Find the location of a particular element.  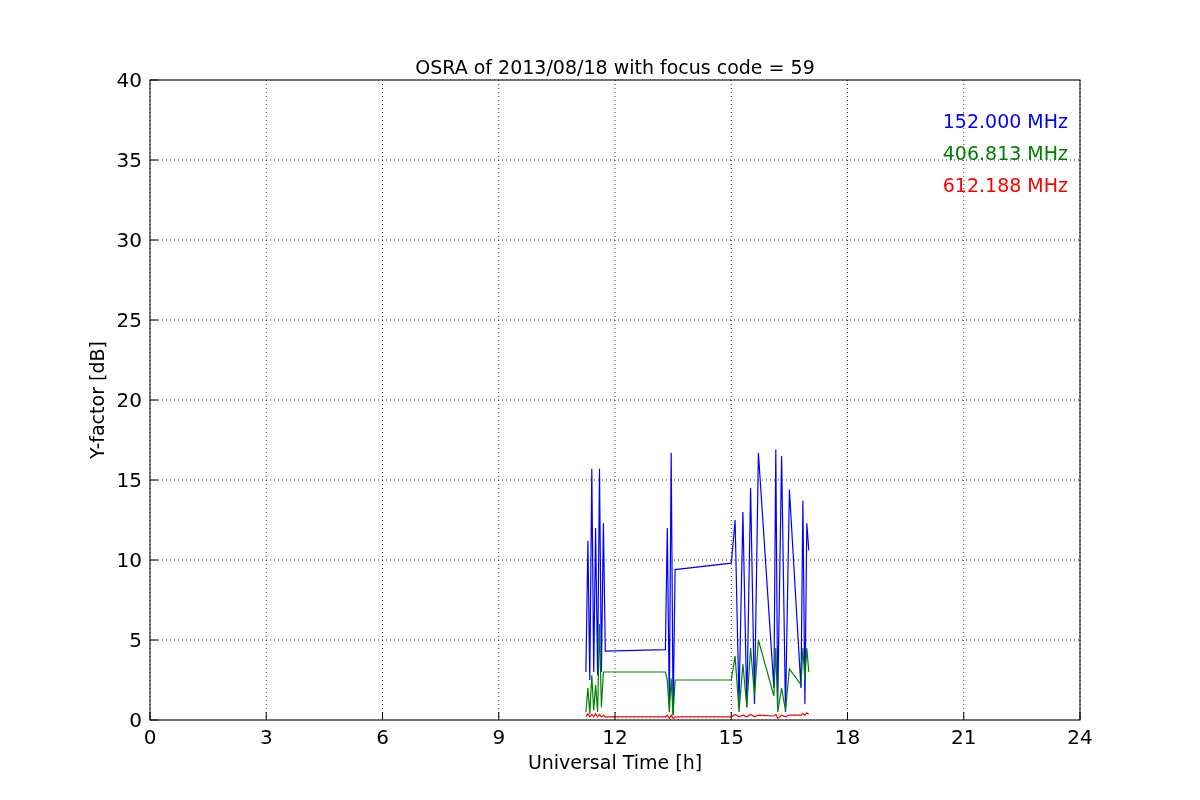

y-tick-label: 0 is located at coordinates (135, 720).